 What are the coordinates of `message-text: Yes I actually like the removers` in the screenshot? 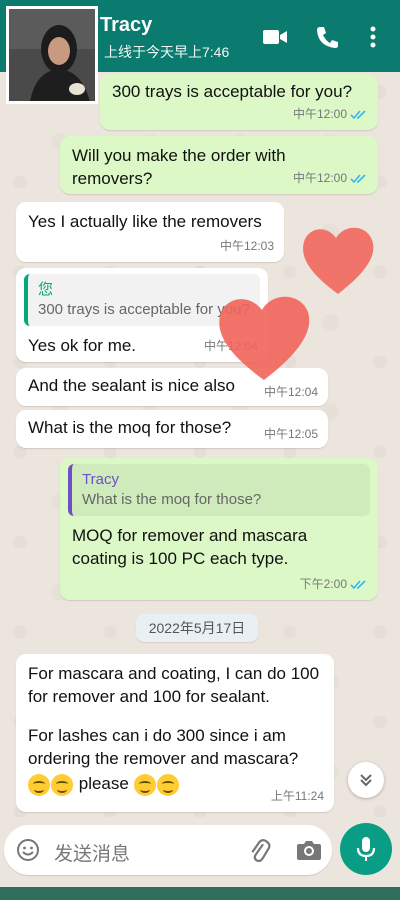 It's located at (145, 221).